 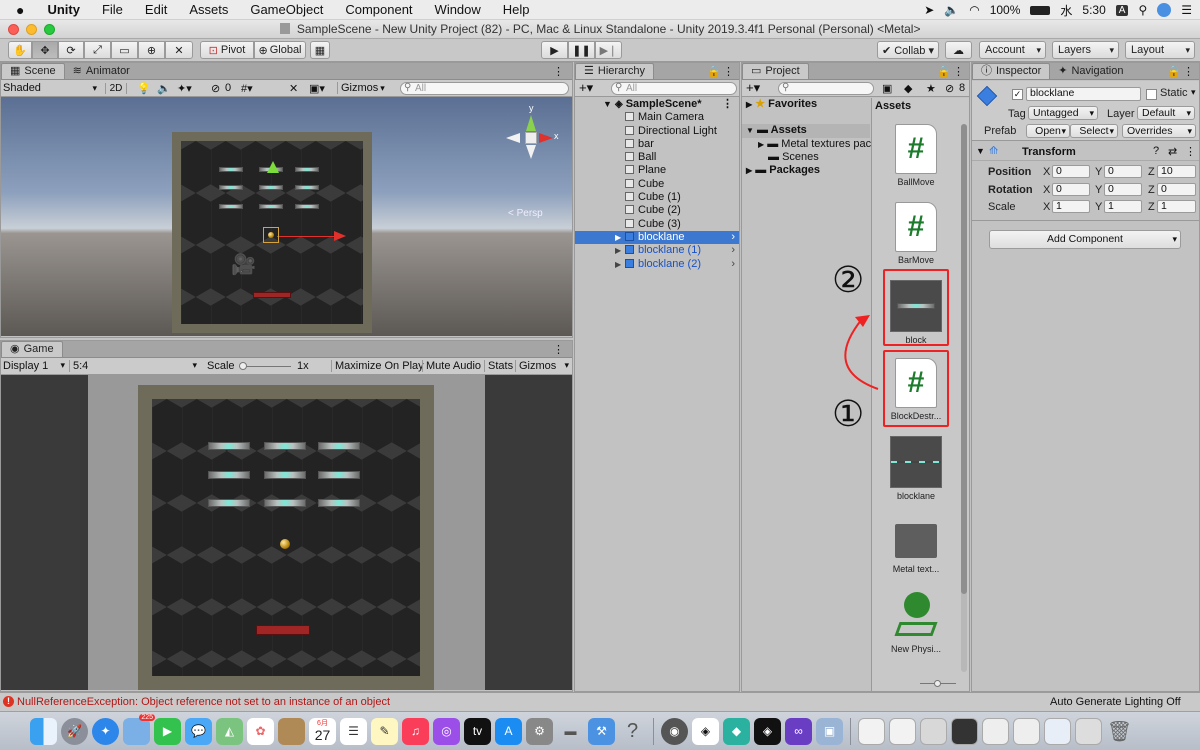 What do you see at coordinates (1122, 10) in the screenshot?
I see `input-method-icon: A` at bounding box center [1122, 10].